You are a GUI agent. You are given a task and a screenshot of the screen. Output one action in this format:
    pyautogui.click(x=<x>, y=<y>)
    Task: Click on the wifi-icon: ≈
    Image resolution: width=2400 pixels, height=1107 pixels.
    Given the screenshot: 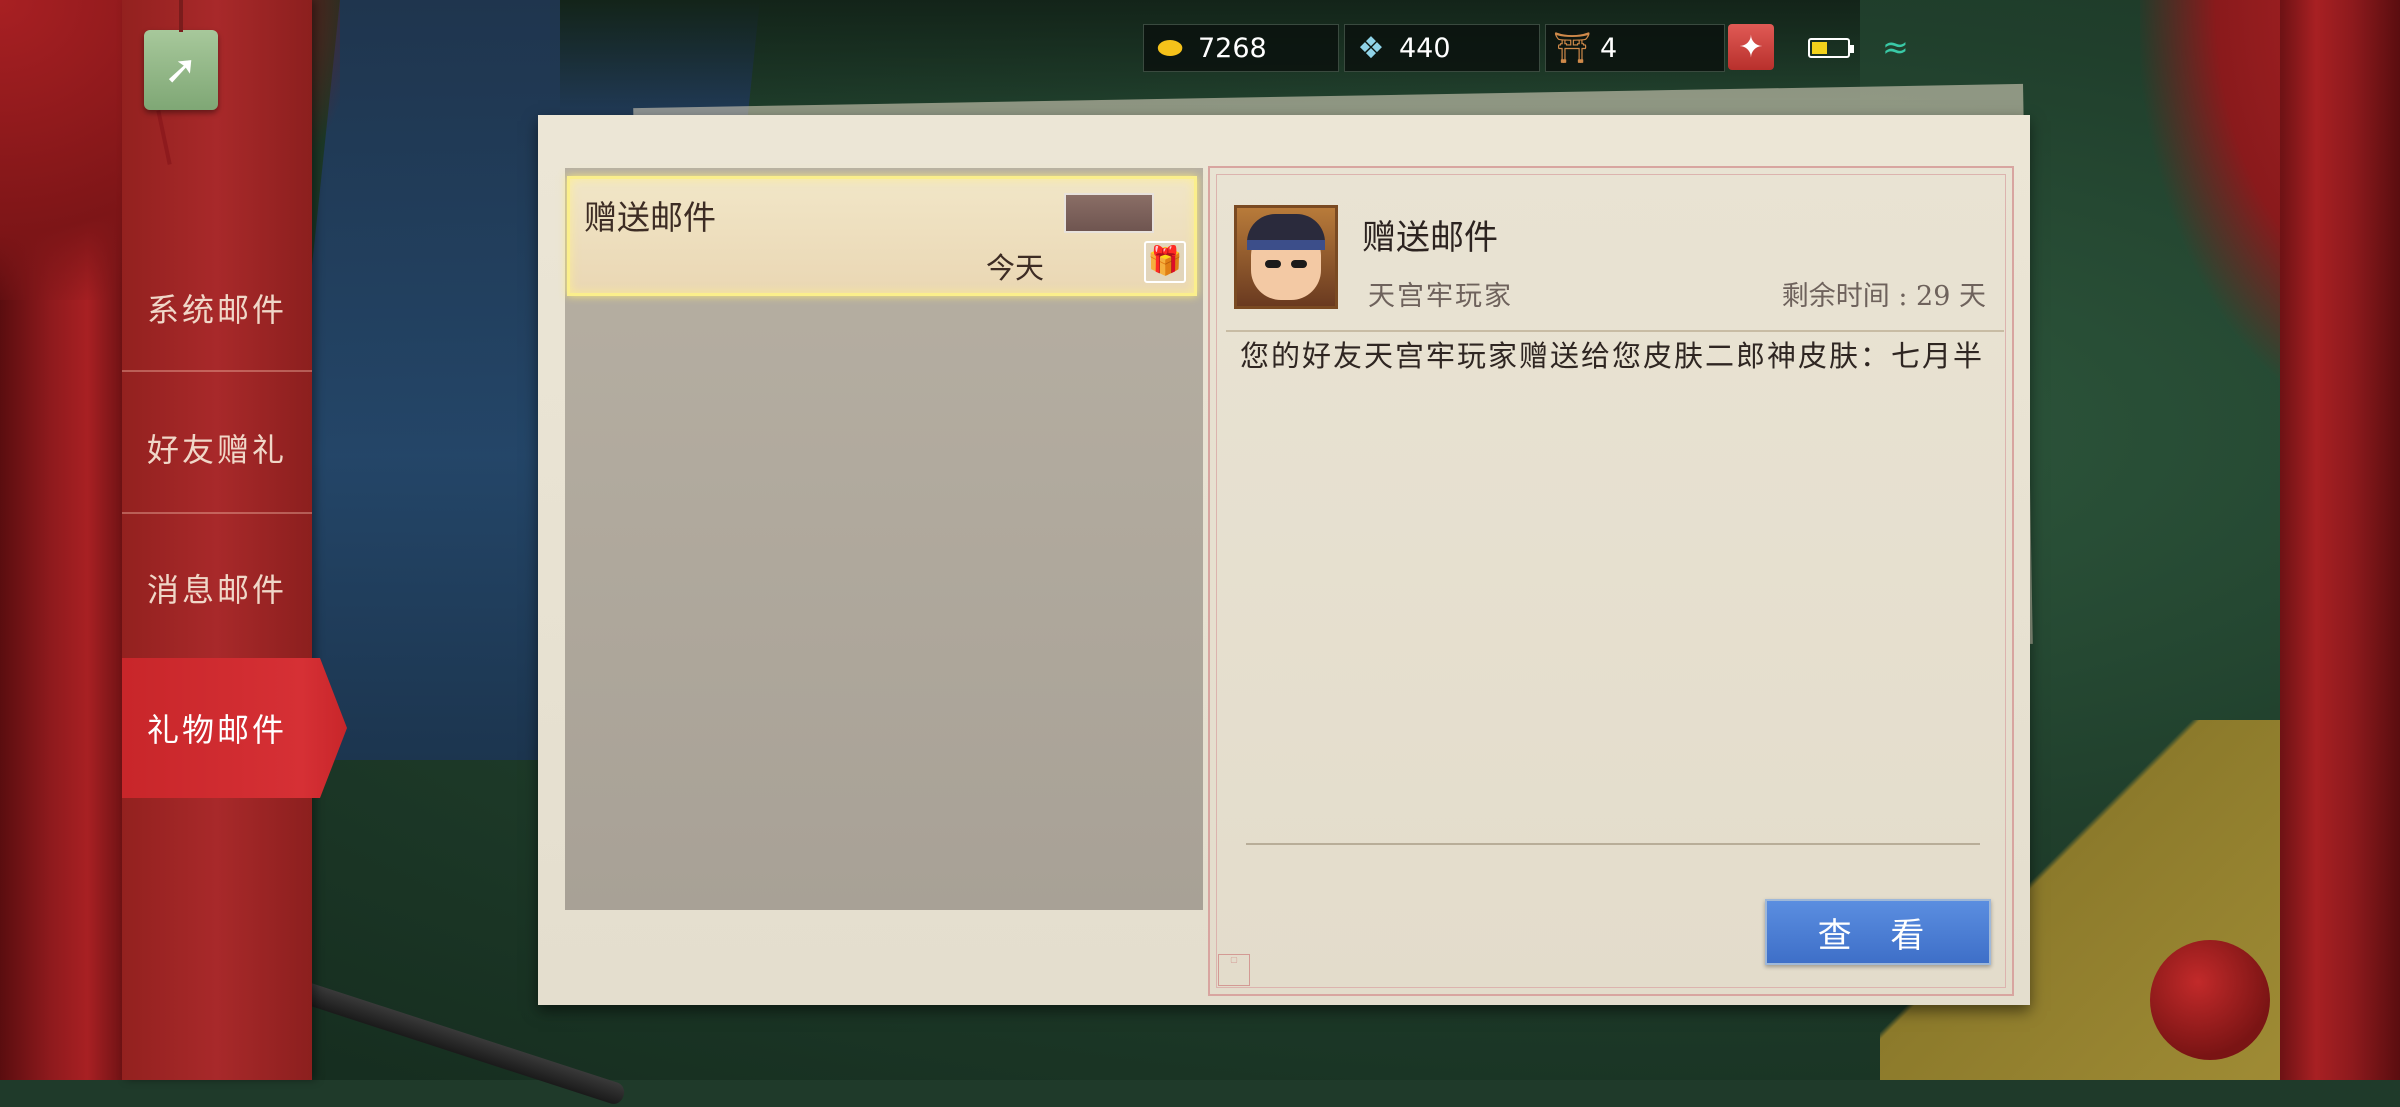 What is the action you would take?
    pyautogui.click(x=1895, y=47)
    